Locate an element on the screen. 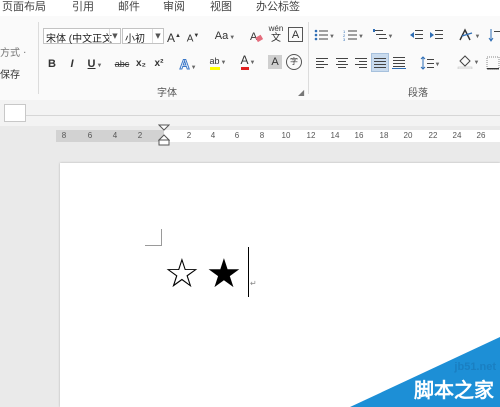  format-painter-button: 方式 · is located at coordinates (13, 51).